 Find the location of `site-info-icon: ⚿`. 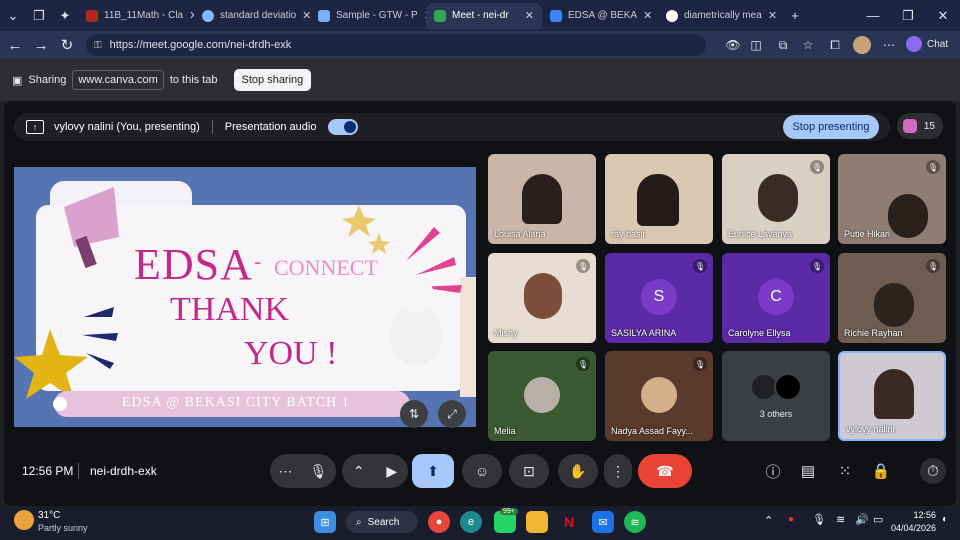

site-info-icon: ⚿ is located at coordinates (98, 45).